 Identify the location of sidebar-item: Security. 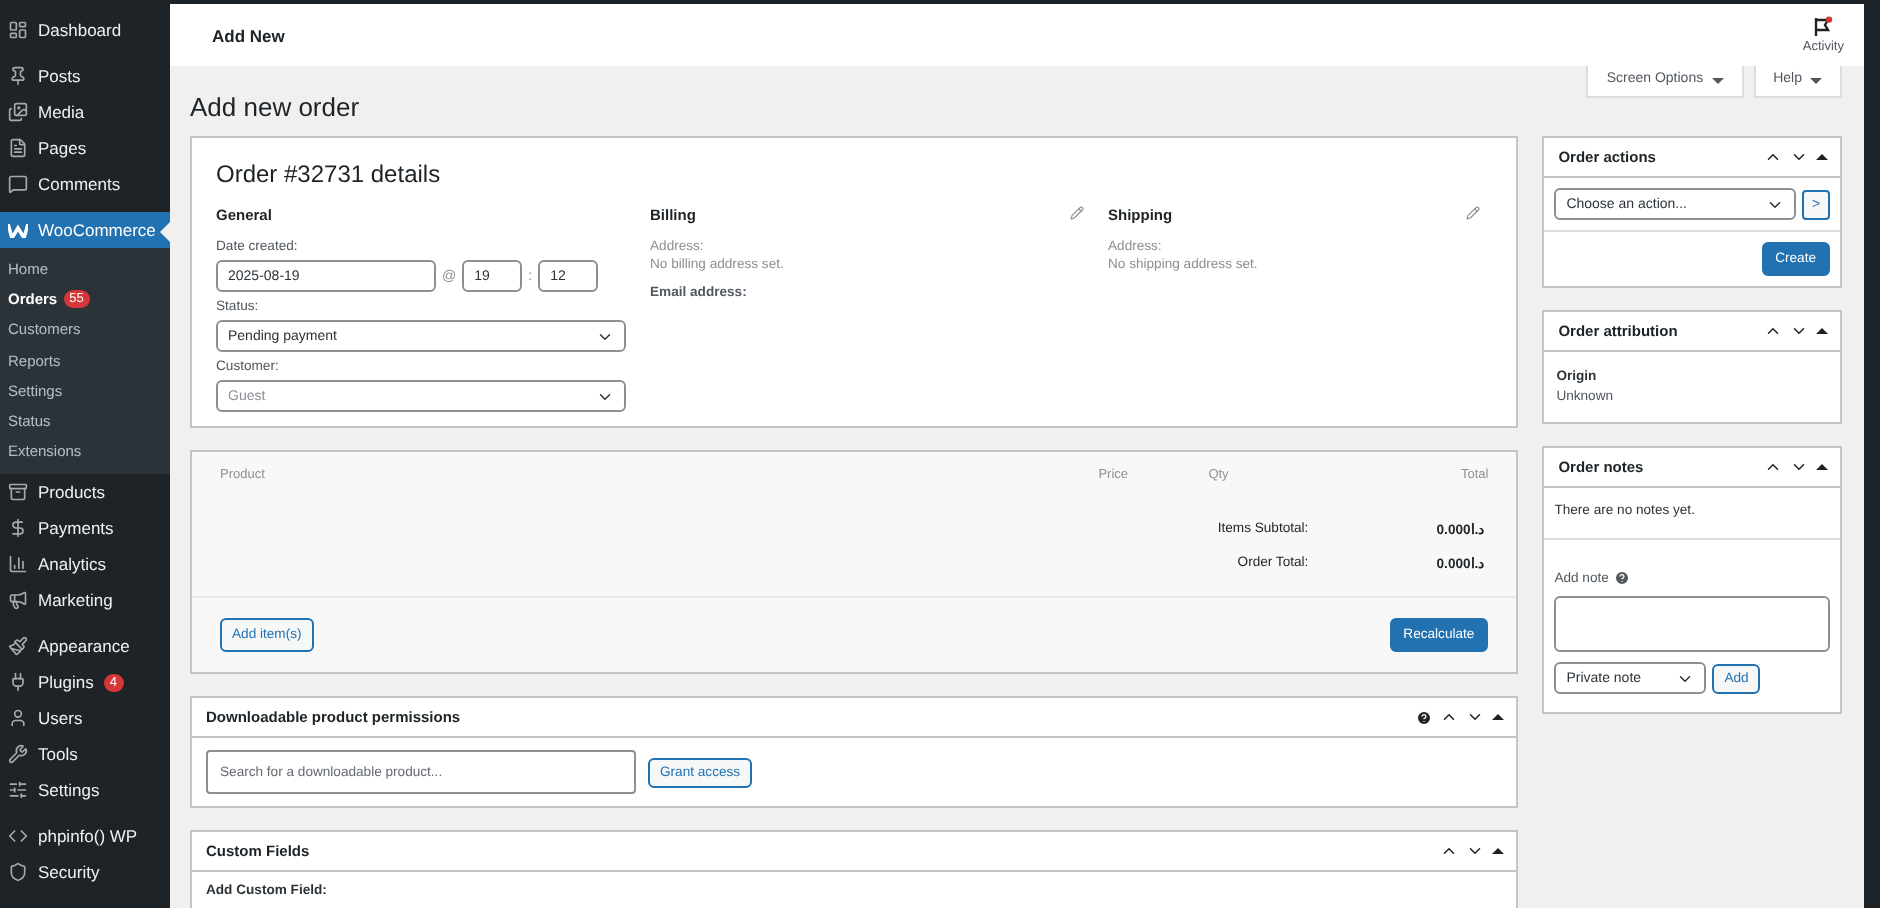
(85, 872).